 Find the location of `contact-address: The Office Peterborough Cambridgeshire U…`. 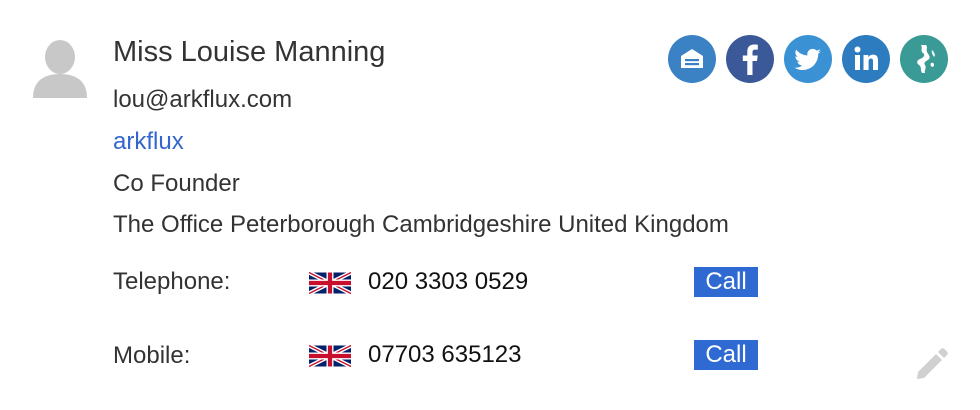

contact-address: The Office Peterborough Cambridgeshire U… is located at coordinates (421, 224).